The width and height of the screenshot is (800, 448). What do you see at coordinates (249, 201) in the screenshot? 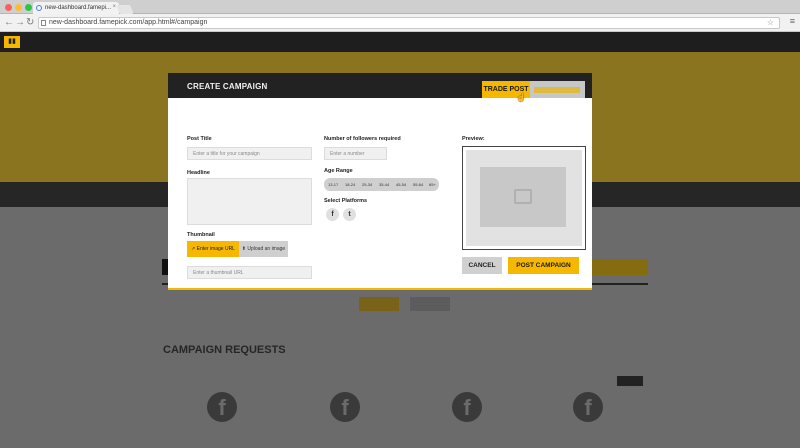
I see `headline-textarea` at bounding box center [249, 201].